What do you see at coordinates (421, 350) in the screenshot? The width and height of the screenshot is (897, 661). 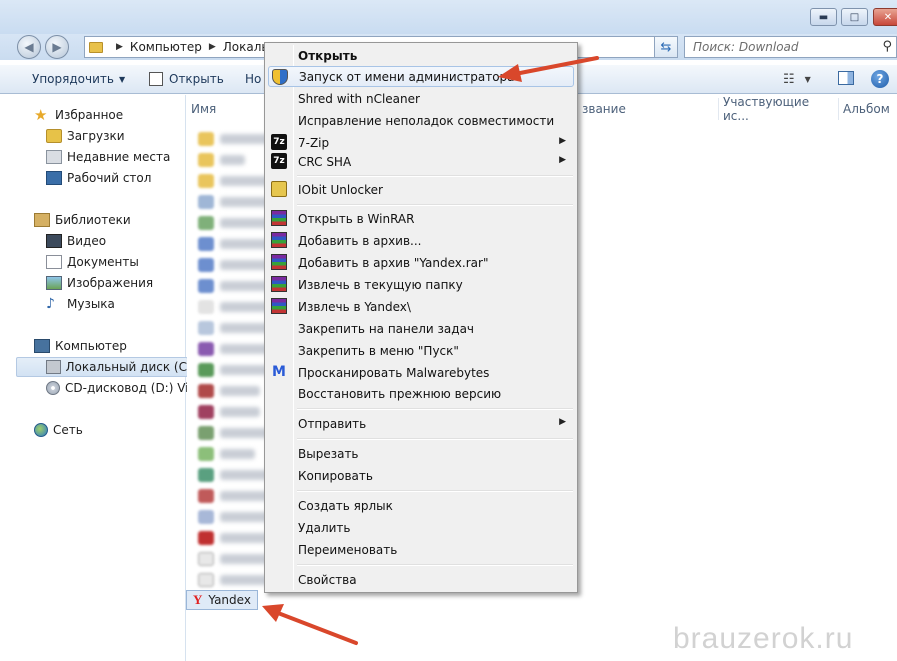 I see `menu-item-pin-start: Закрепить в меню "Пуск"` at bounding box center [421, 350].